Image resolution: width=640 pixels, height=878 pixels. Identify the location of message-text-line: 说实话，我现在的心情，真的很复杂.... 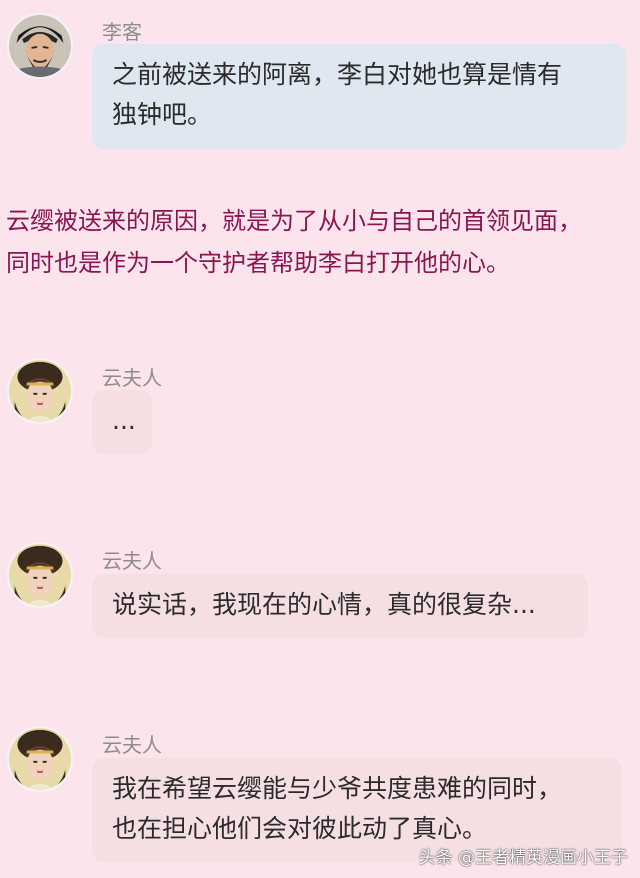
(324, 604).